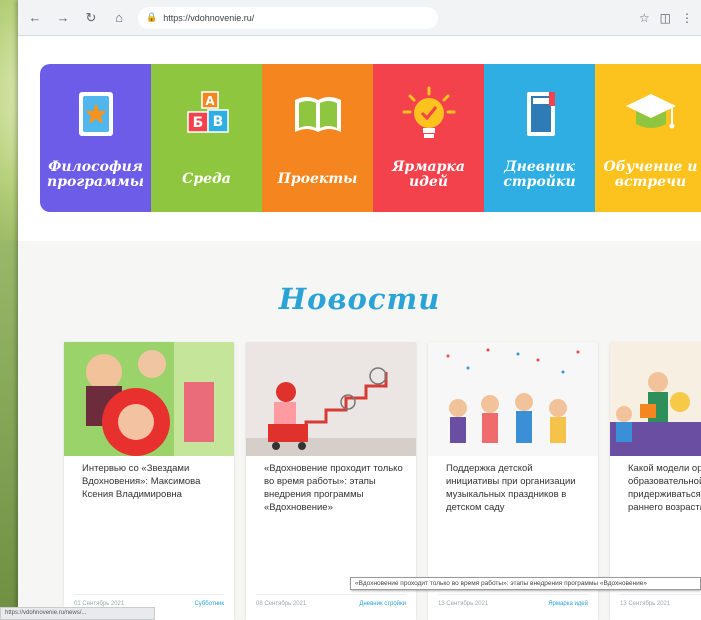 The image size is (701, 620). I want to click on toolbar-actions: ☆ ◫ ⋮, so click(666, 18).